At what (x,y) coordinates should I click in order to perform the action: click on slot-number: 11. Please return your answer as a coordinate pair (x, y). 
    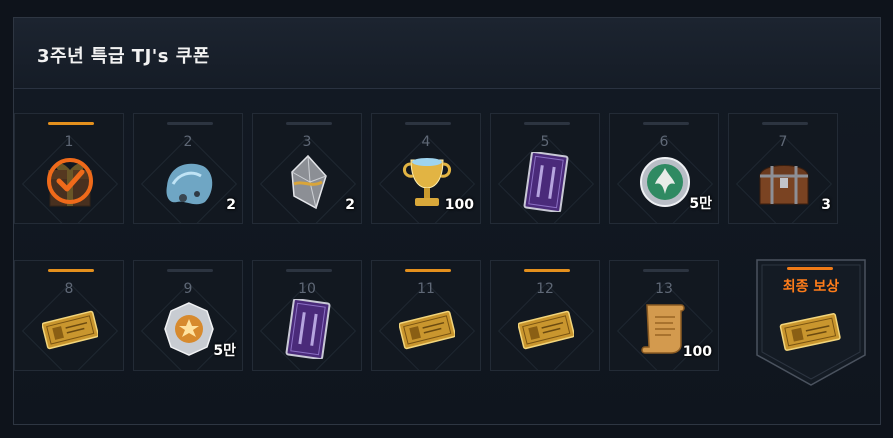
    Looking at the image, I should click on (426, 289).